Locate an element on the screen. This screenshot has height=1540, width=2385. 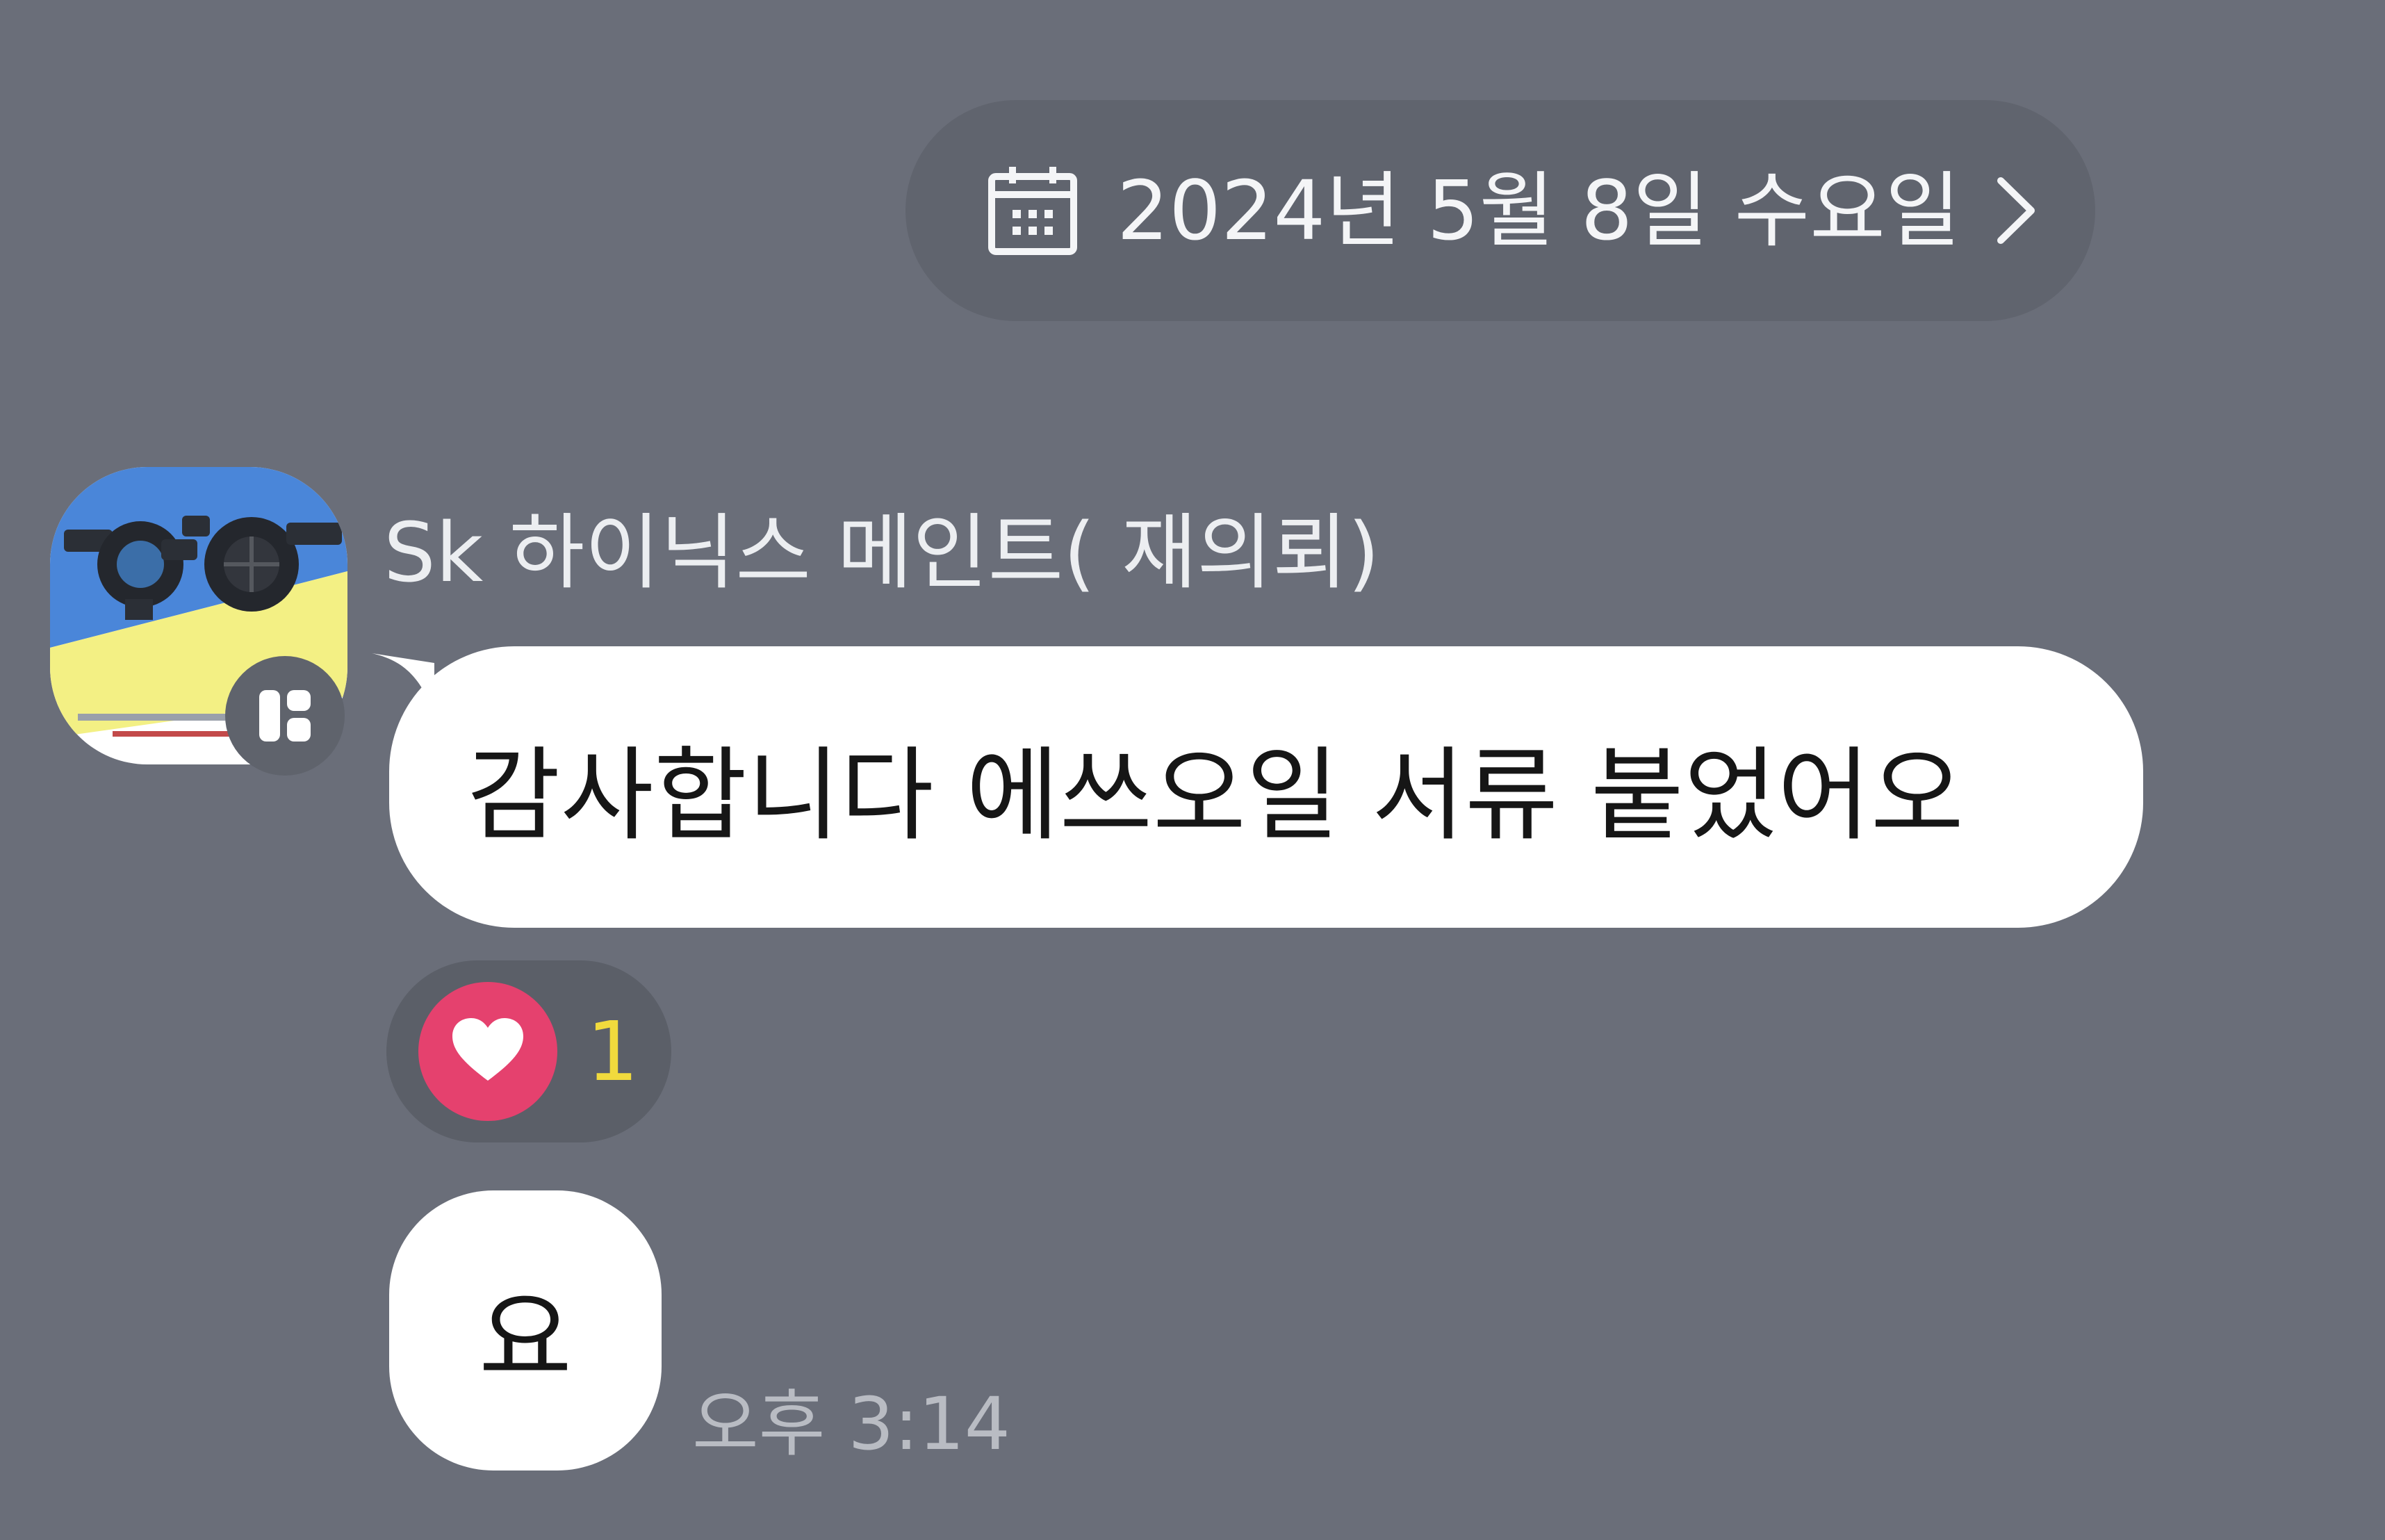
date-divider-pill: 2024년 5월 8일 수요일 is located at coordinates (1500, 210).